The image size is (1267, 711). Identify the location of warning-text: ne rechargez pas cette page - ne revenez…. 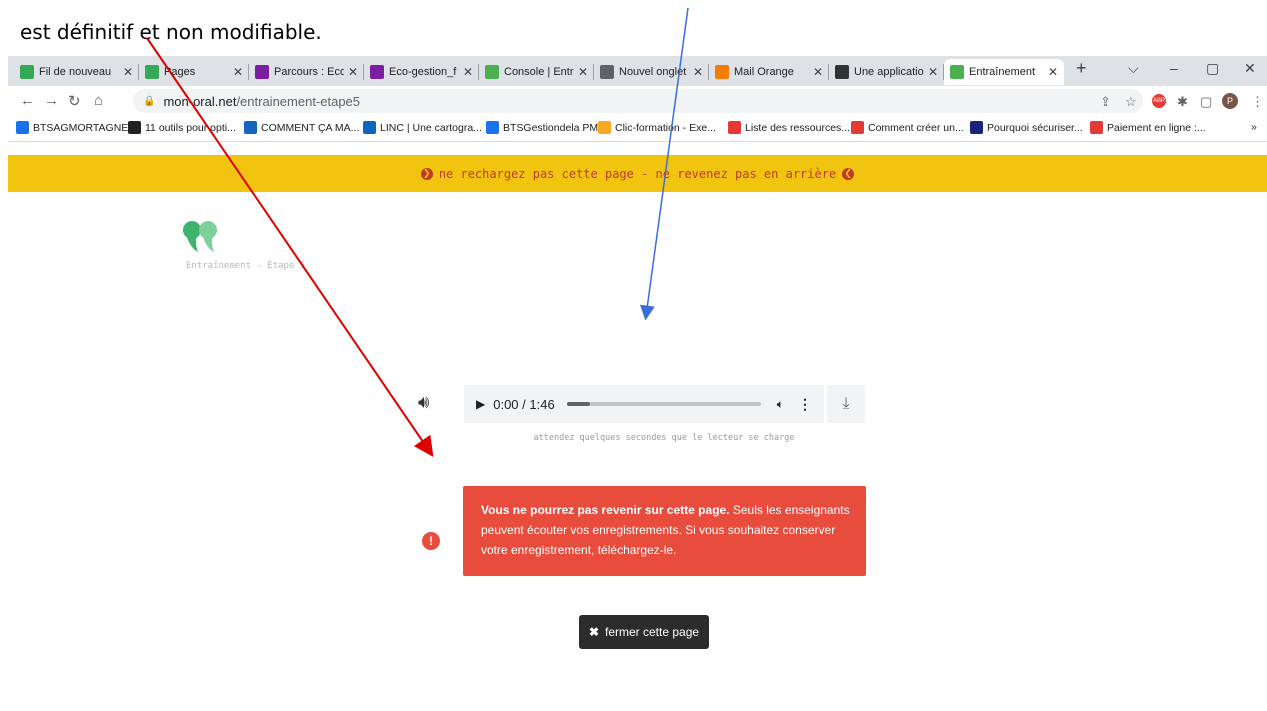
(637, 173).